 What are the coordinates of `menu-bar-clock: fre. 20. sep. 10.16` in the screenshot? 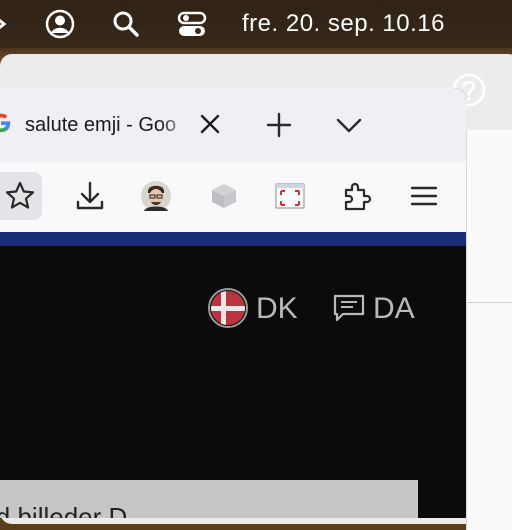 It's located at (343, 24).